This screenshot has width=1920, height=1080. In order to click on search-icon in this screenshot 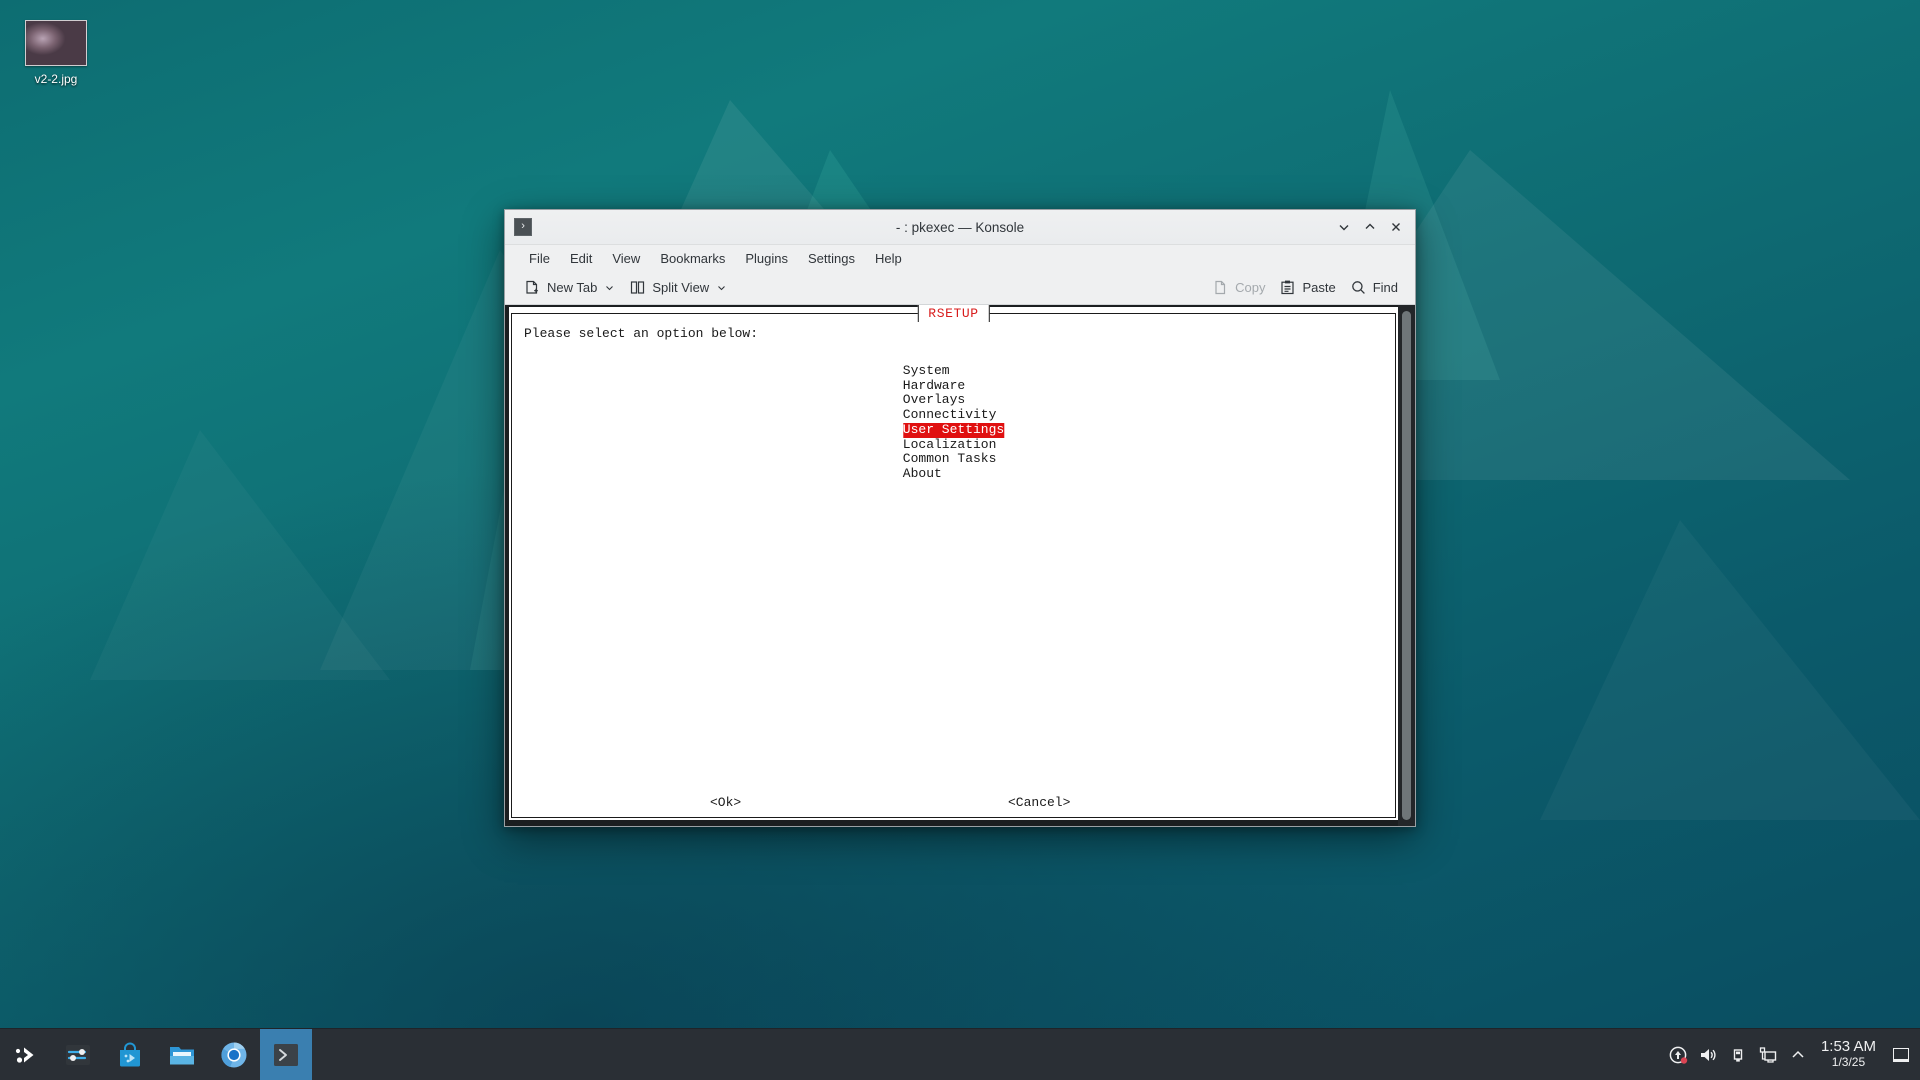, I will do `click(1358, 287)`.